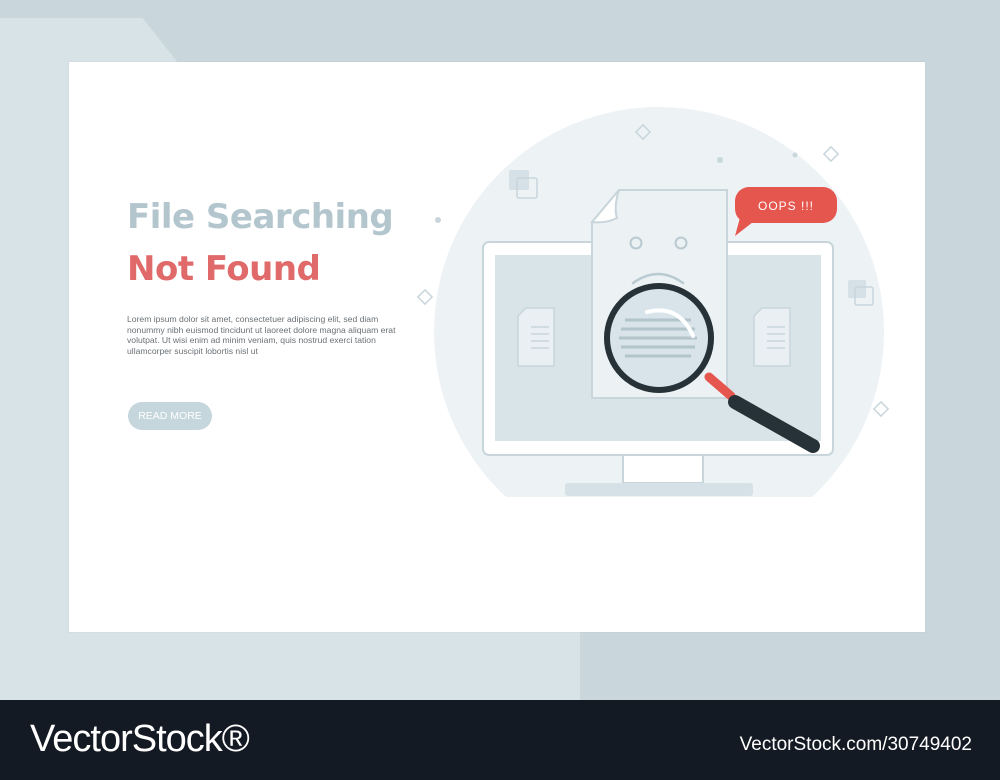 This screenshot has height=780, width=1000. Describe the element at coordinates (140, 739) in the screenshot. I see `footer-logo: VectorStock®` at that location.